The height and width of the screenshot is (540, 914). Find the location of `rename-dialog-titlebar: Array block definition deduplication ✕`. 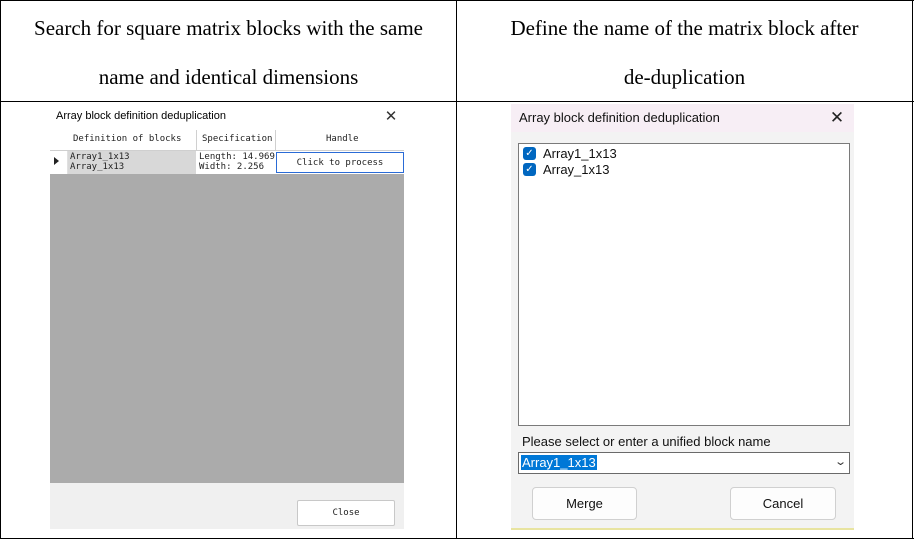

rename-dialog-titlebar: Array block definition deduplication ✕ is located at coordinates (682, 118).